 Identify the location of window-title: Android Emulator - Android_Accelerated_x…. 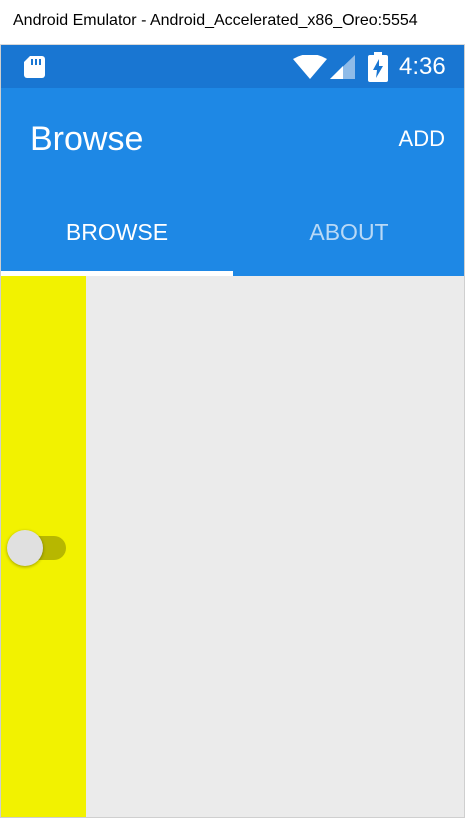
(215, 20).